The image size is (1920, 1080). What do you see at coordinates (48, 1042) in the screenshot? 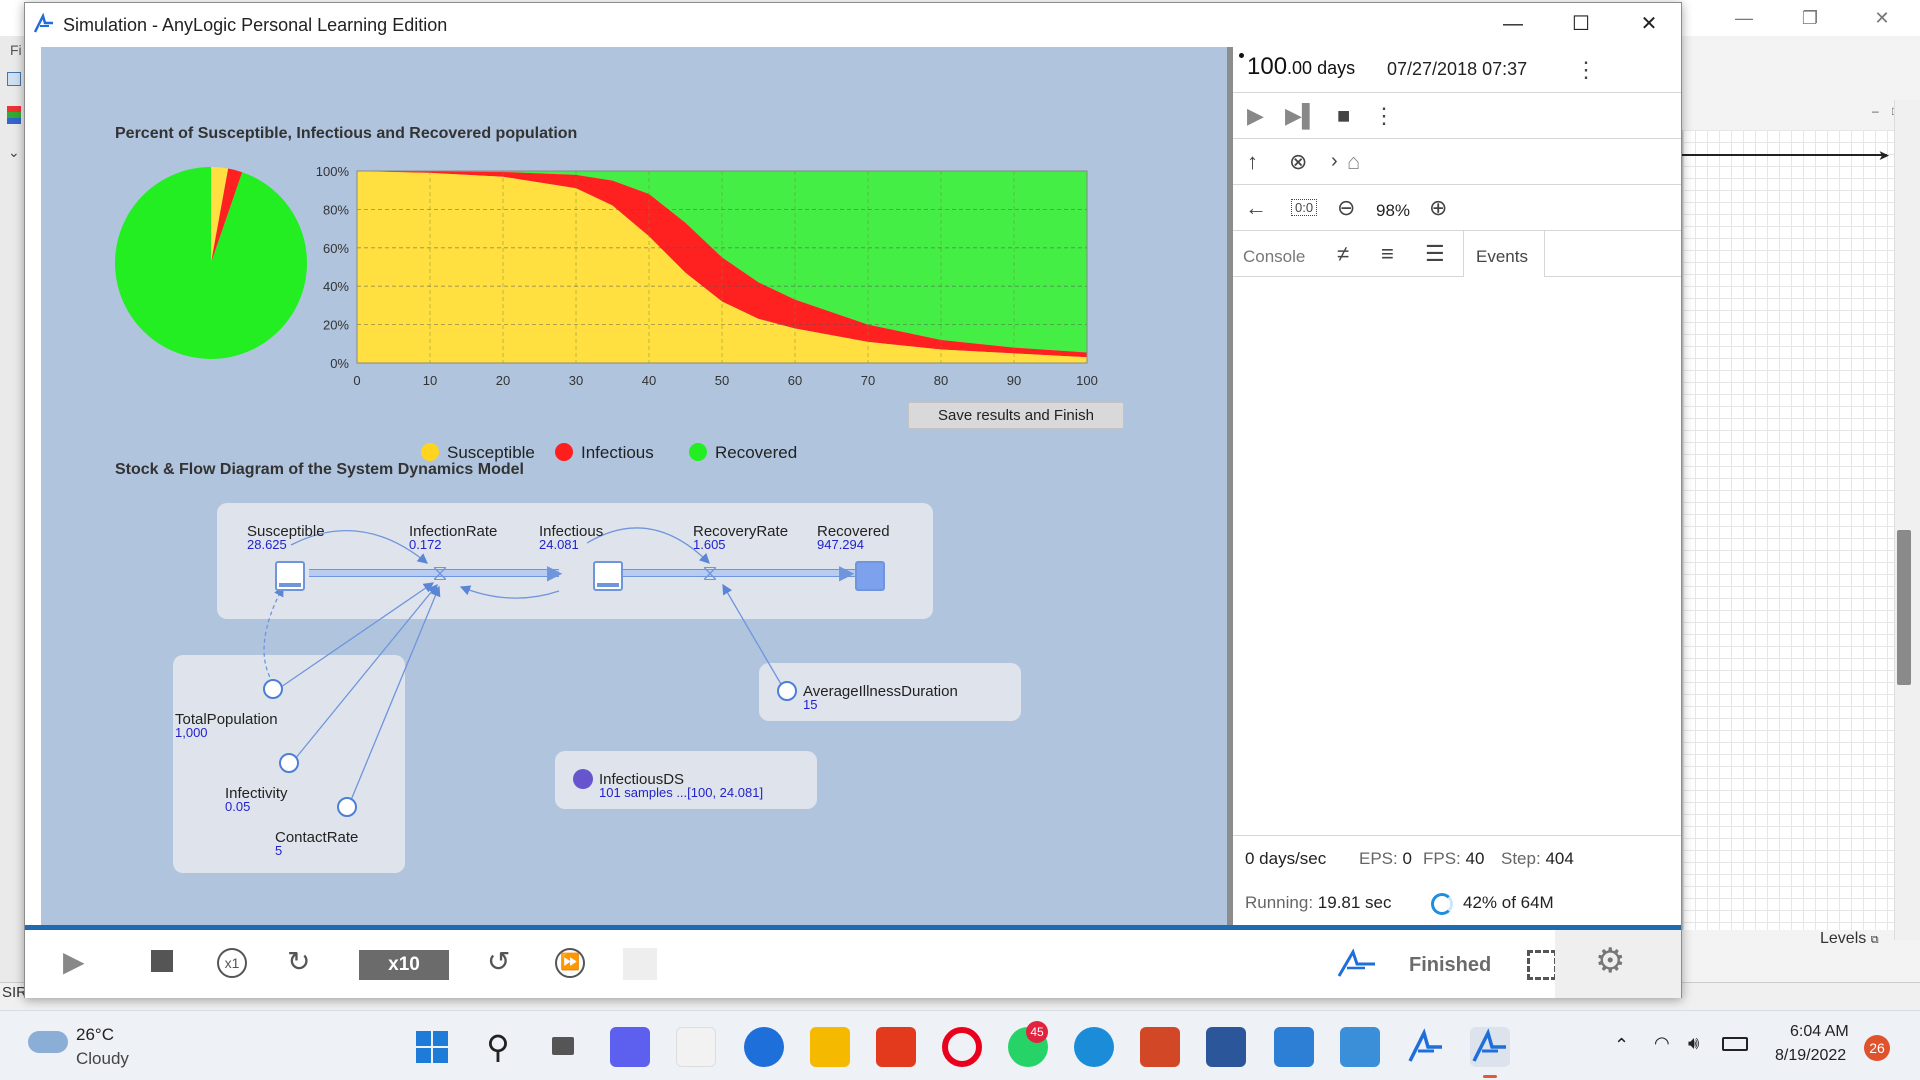
I see `cloud-weather-icon` at bounding box center [48, 1042].